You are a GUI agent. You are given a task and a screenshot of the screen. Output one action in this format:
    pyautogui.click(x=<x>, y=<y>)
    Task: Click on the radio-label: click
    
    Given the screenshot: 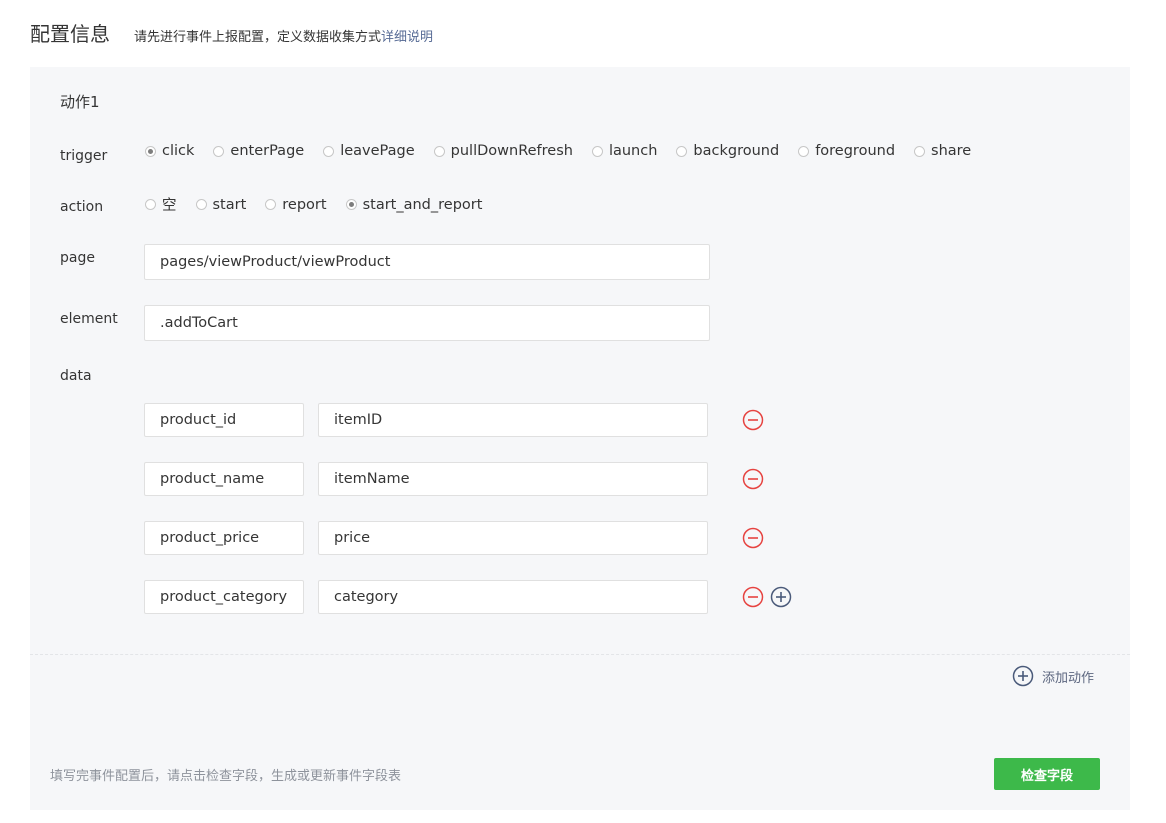 What is the action you would take?
    pyautogui.click(x=178, y=151)
    